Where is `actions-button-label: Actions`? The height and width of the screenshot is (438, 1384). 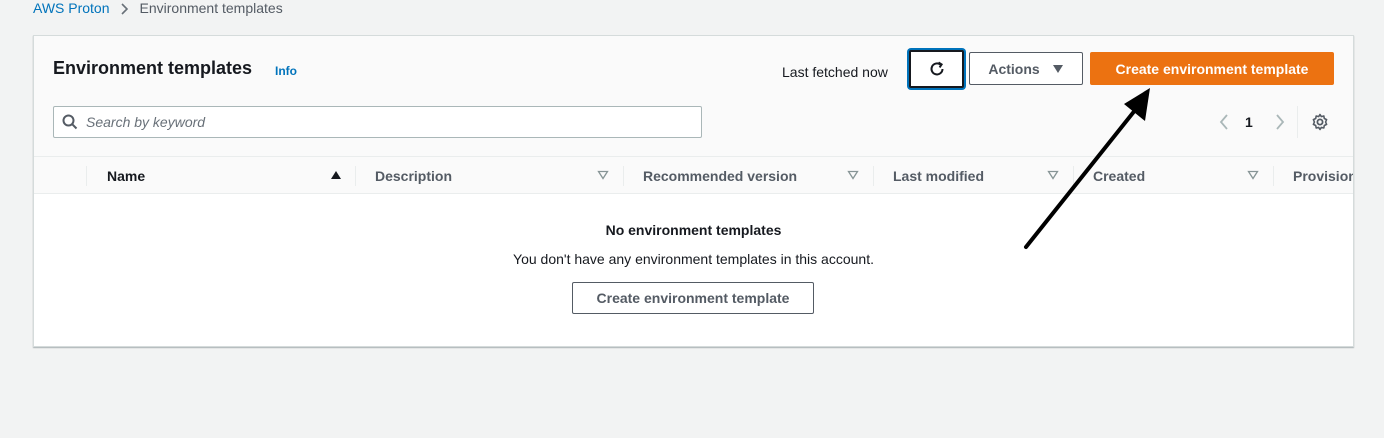
actions-button-label: Actions is located at coordinates (1014, 68).